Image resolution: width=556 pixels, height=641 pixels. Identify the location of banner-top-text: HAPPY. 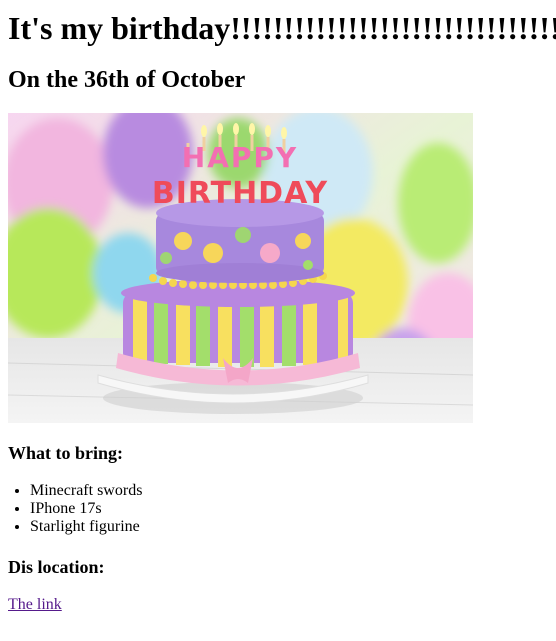
(240, 157).